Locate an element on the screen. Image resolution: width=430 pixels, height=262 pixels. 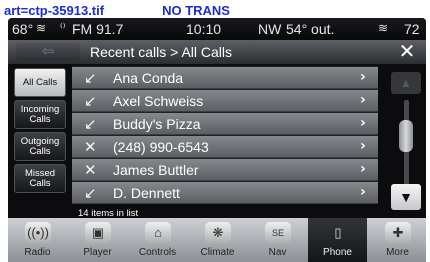
call-name: Buddy's Pizza is located at coordinates (157, 124).